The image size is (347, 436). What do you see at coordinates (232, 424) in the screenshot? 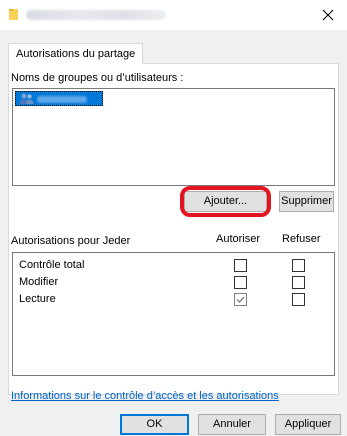
I see `cancel-button: Annuler` at bounding box center [232, 424].